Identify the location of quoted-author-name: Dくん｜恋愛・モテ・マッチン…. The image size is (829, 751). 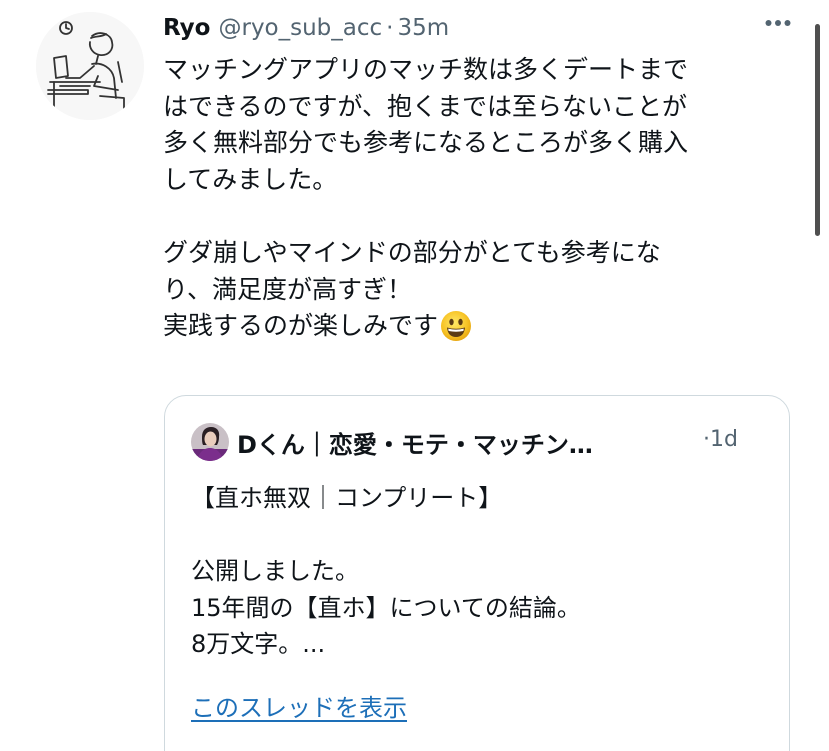
(415, 442).